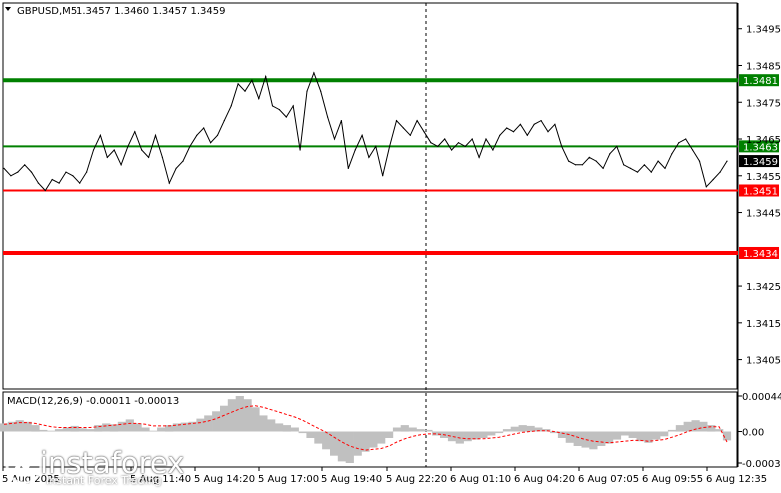  Describe the element at coordinates (763, 324) in the screenshot. I see `y-tick-label: 1.3415` at that location.